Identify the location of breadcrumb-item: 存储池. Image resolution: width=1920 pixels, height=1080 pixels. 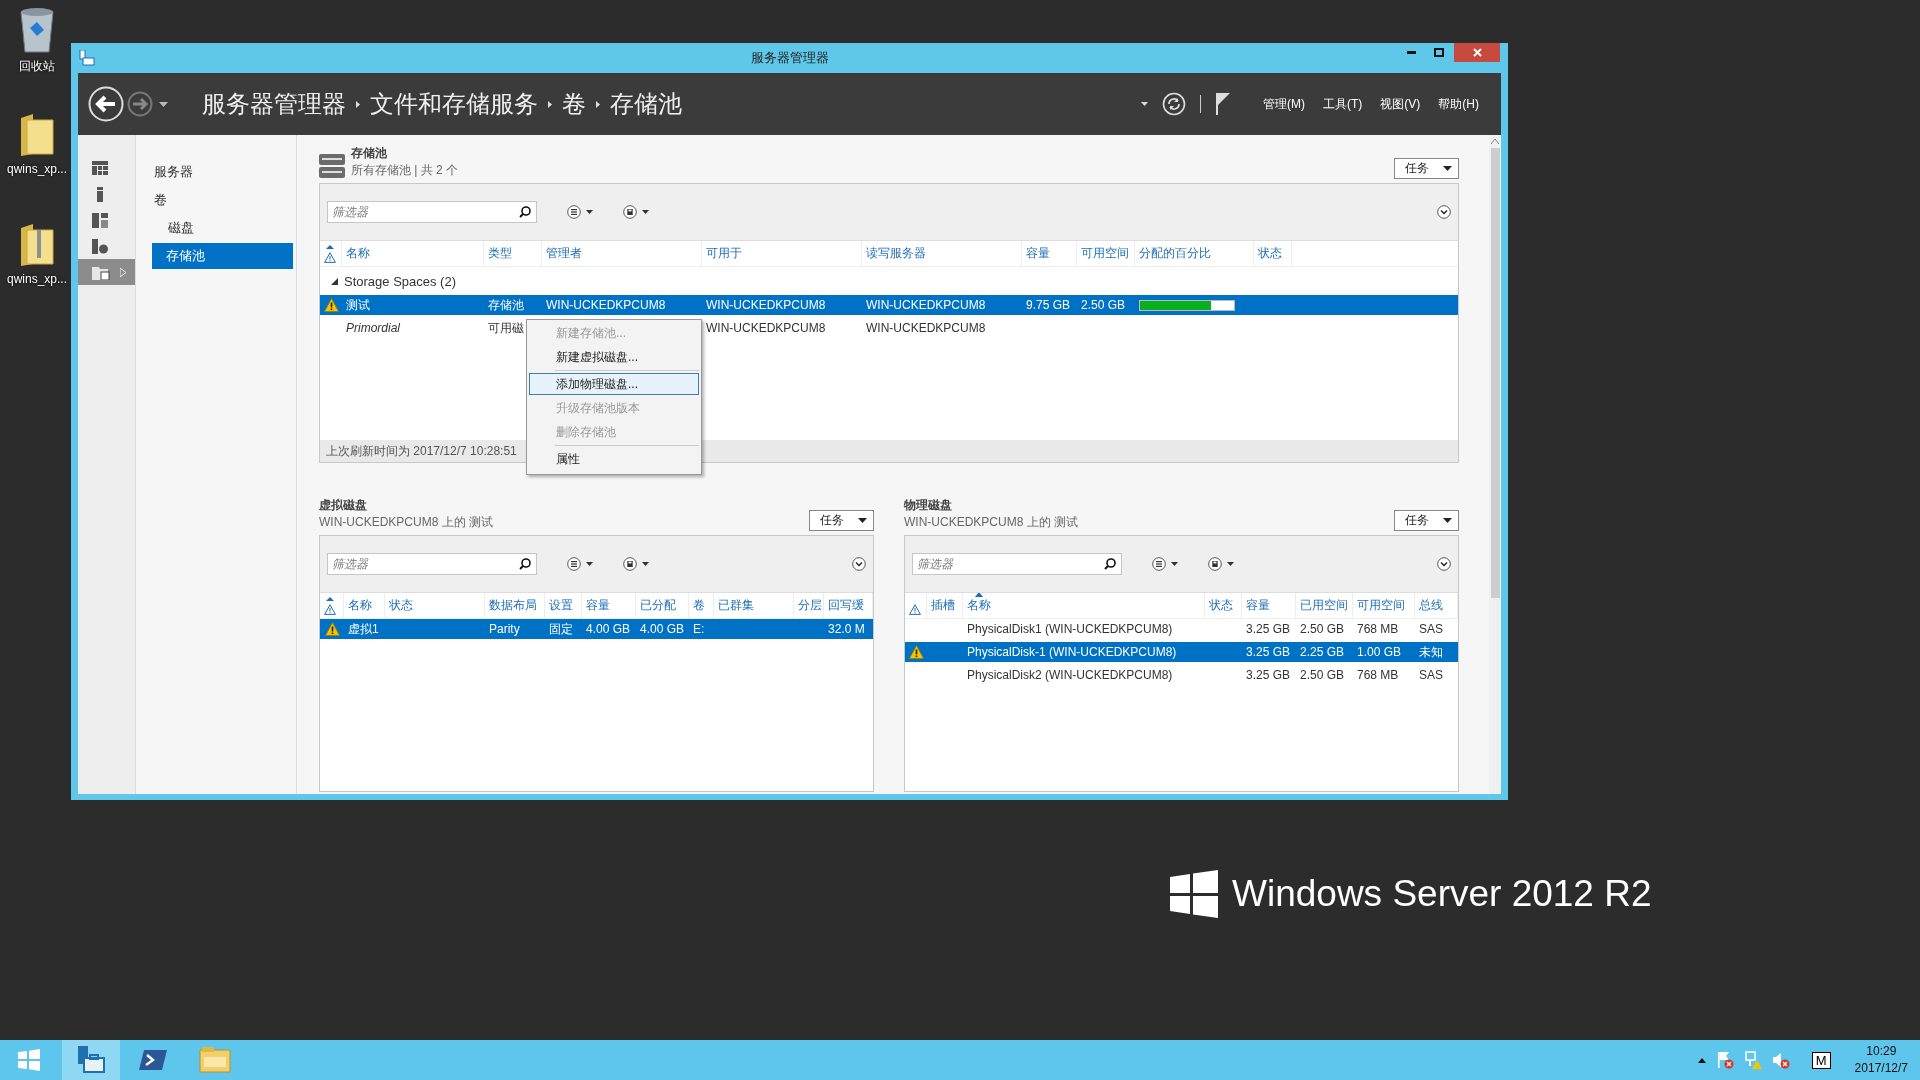
(646, 104).